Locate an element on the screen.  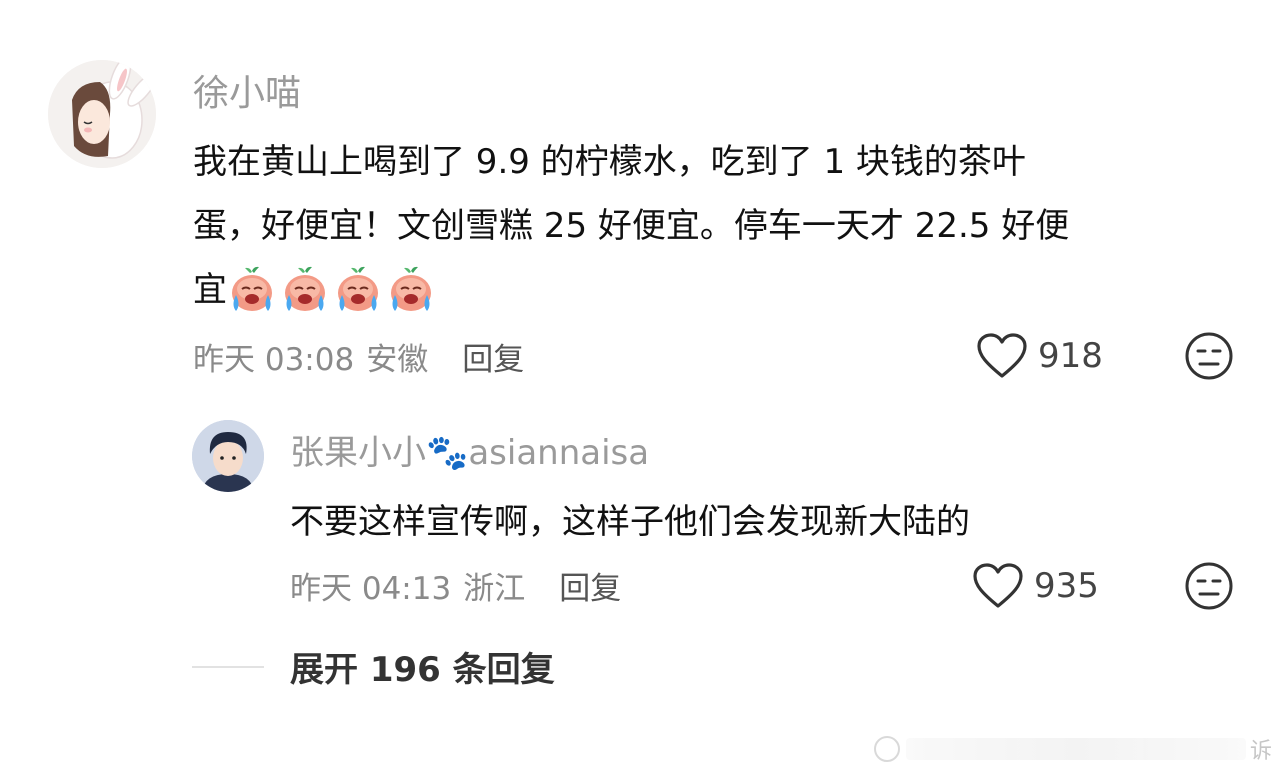
comment-text-line-3: 宜 is located at coordinates (316, 288).